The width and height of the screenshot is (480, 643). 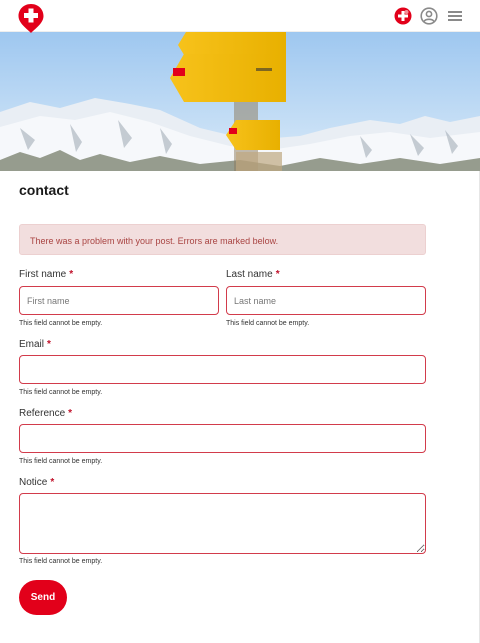 I want to click on last-name-label-text: Last name, so click(x=249, y=274).